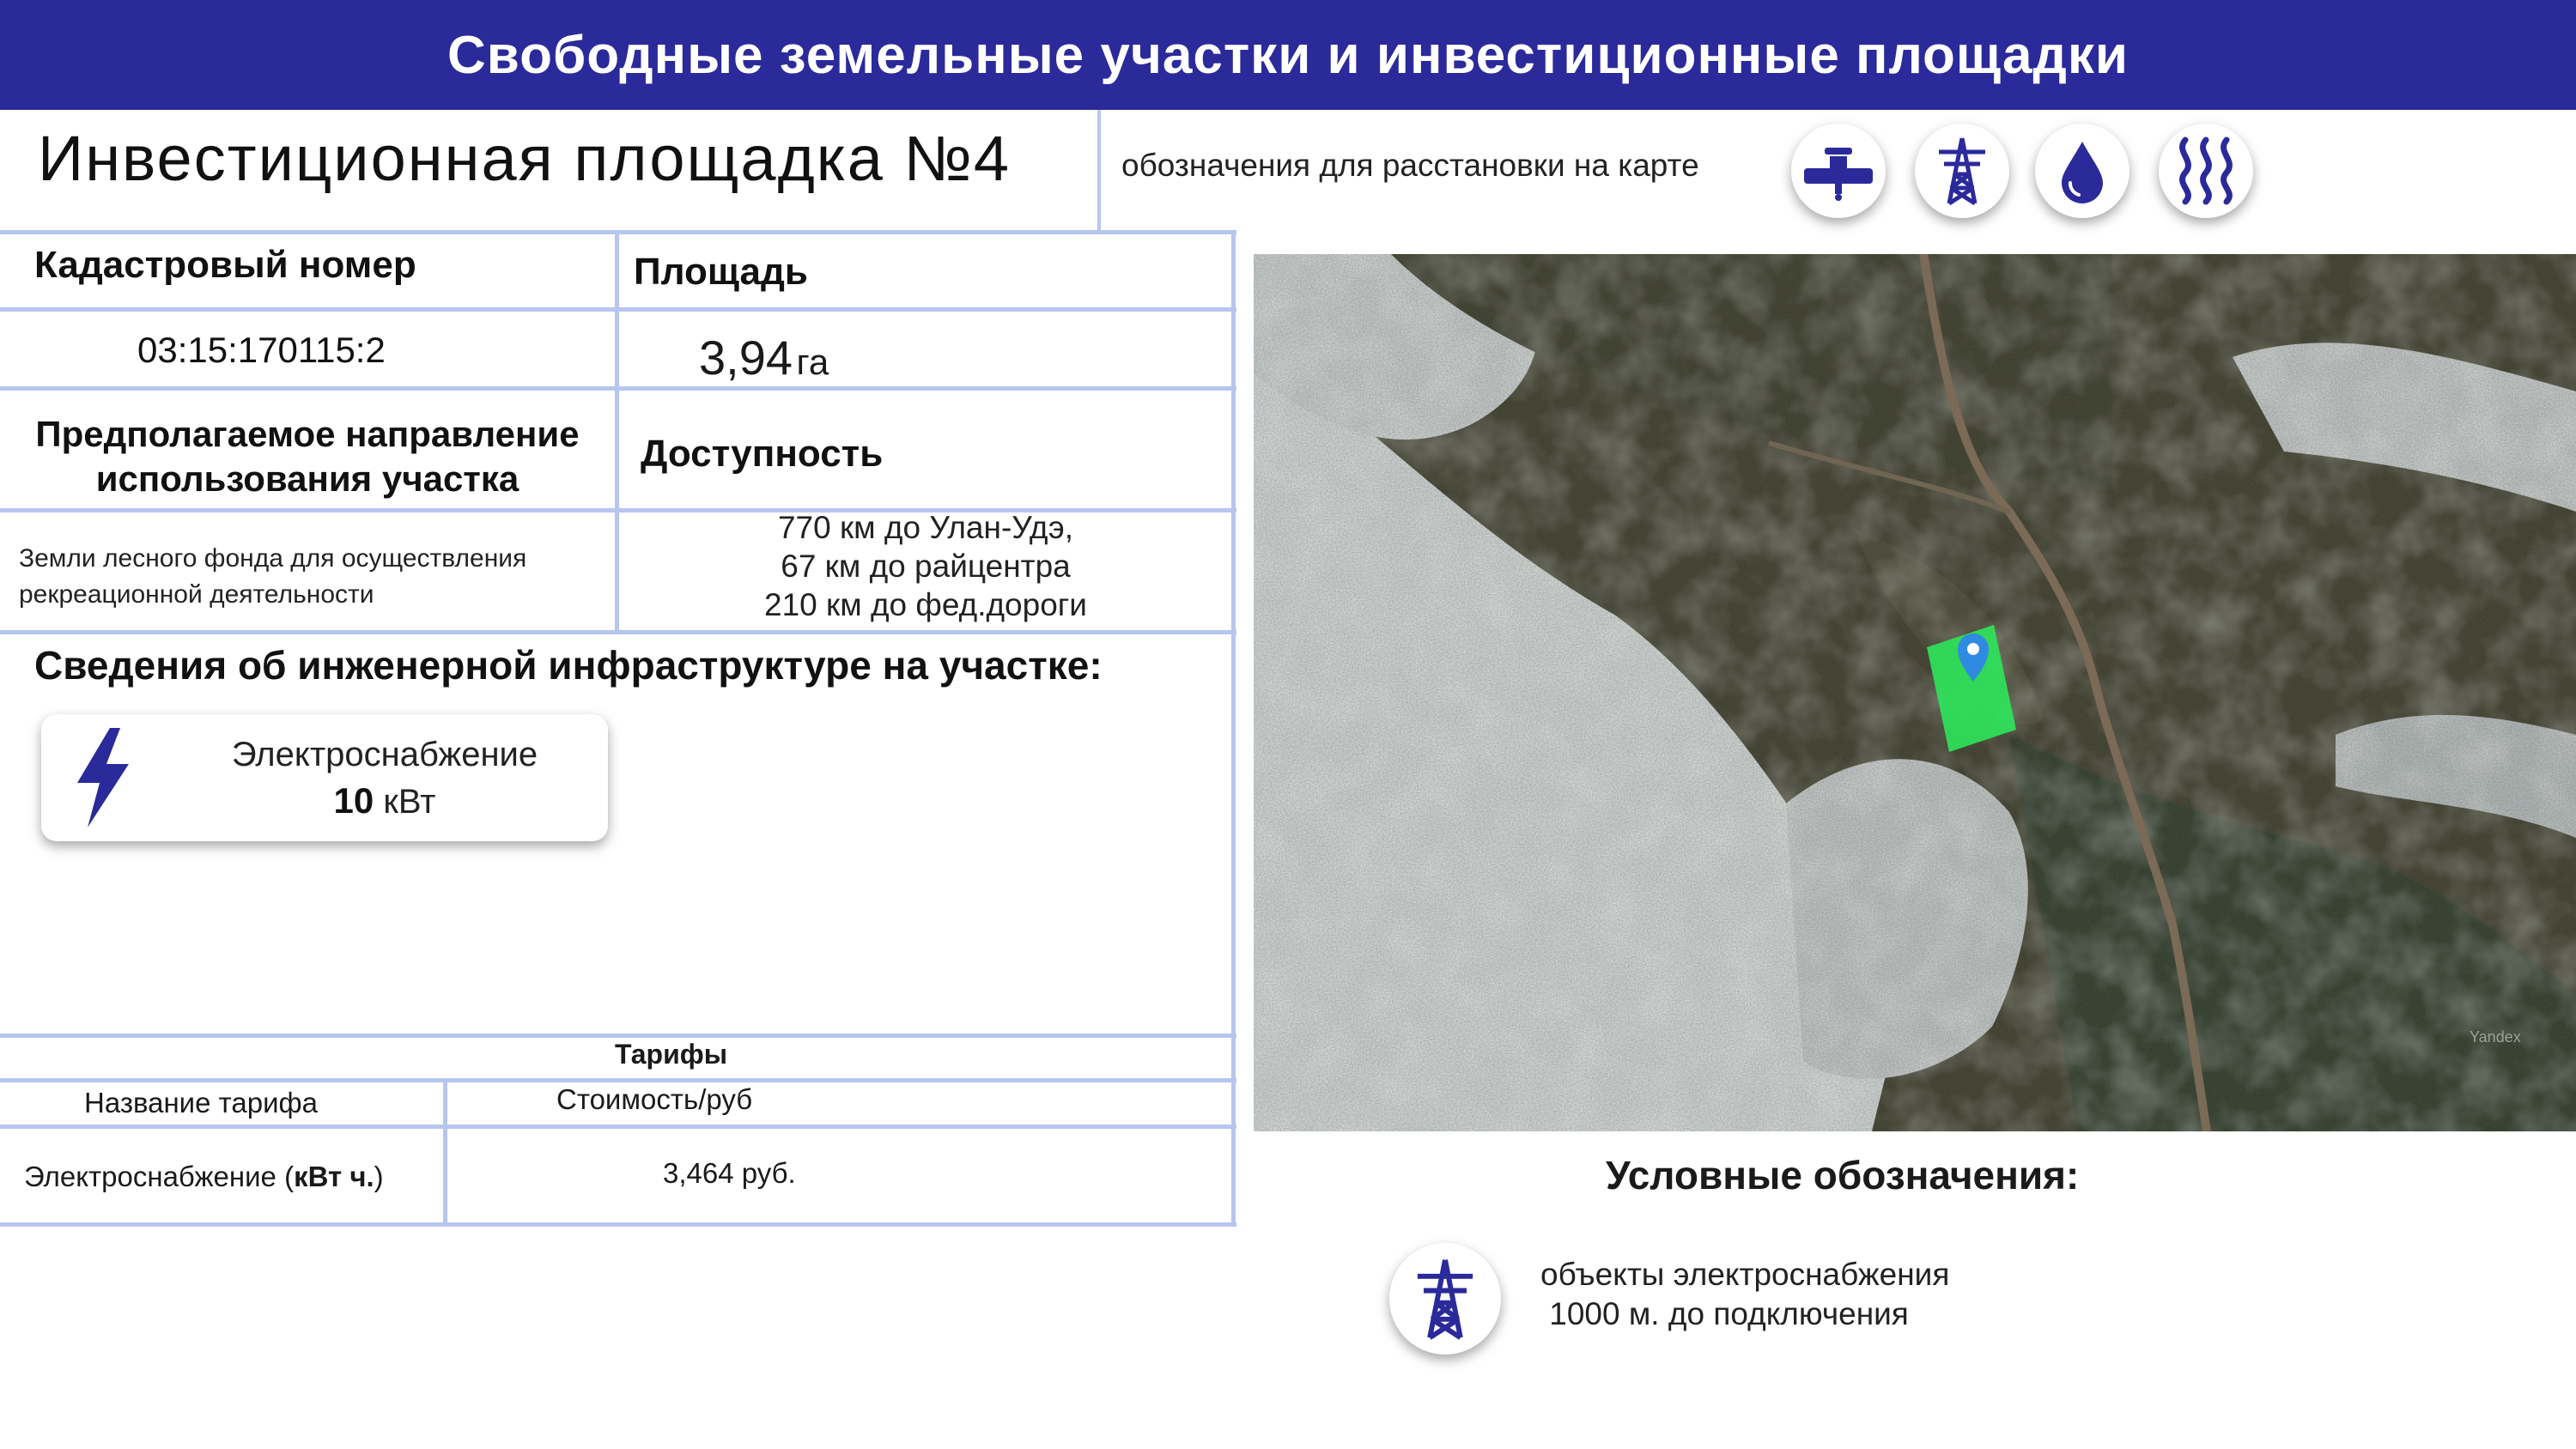 The width and height of the screenshot is (2576, 1449). What do you see at coordinates (1725, 1313) in the screenshot?
I see `legend-item-line: 1000 м. до подключения` at bounding box center [1725, 1313].